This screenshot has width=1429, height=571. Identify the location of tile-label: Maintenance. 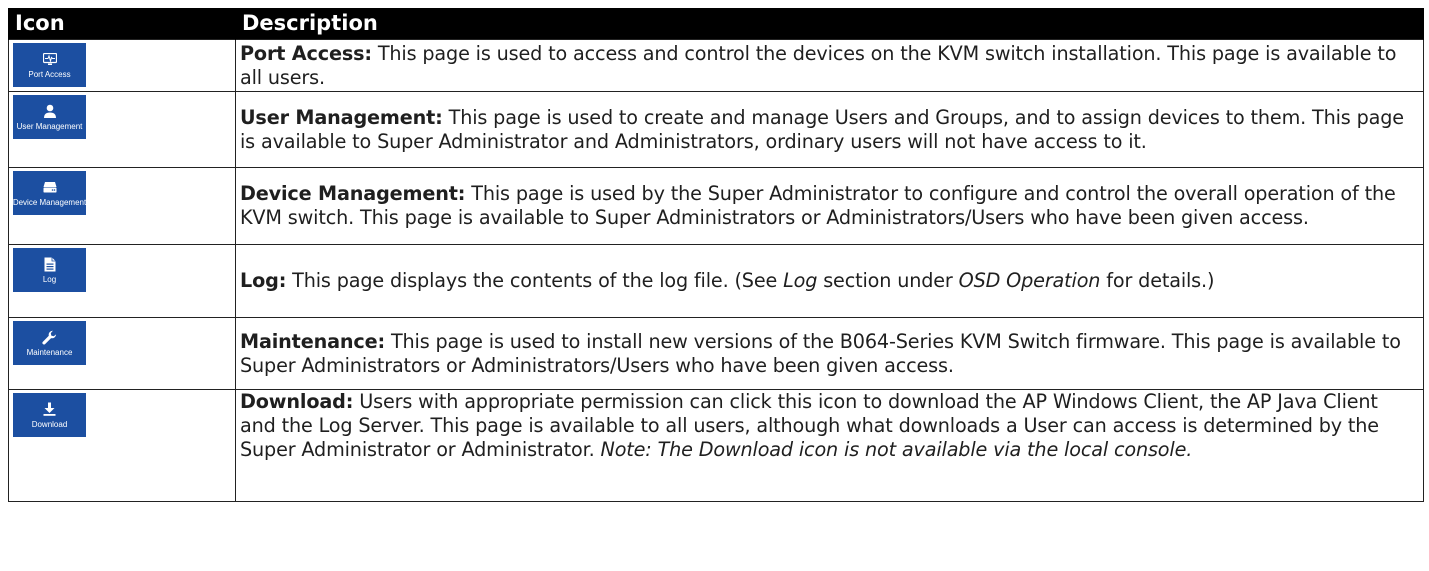
(49, 352).